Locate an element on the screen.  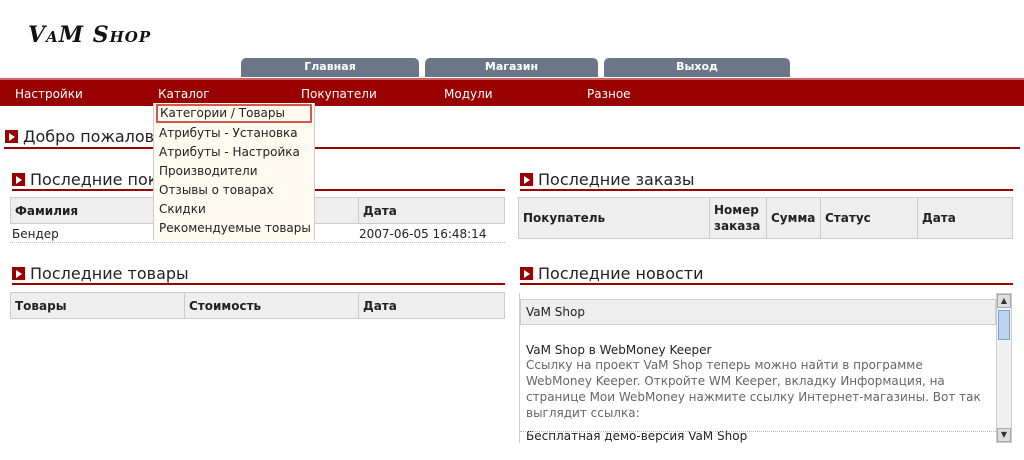
dropdown-featured: Рекомендуемые товары is located at coordinates (234, 228).